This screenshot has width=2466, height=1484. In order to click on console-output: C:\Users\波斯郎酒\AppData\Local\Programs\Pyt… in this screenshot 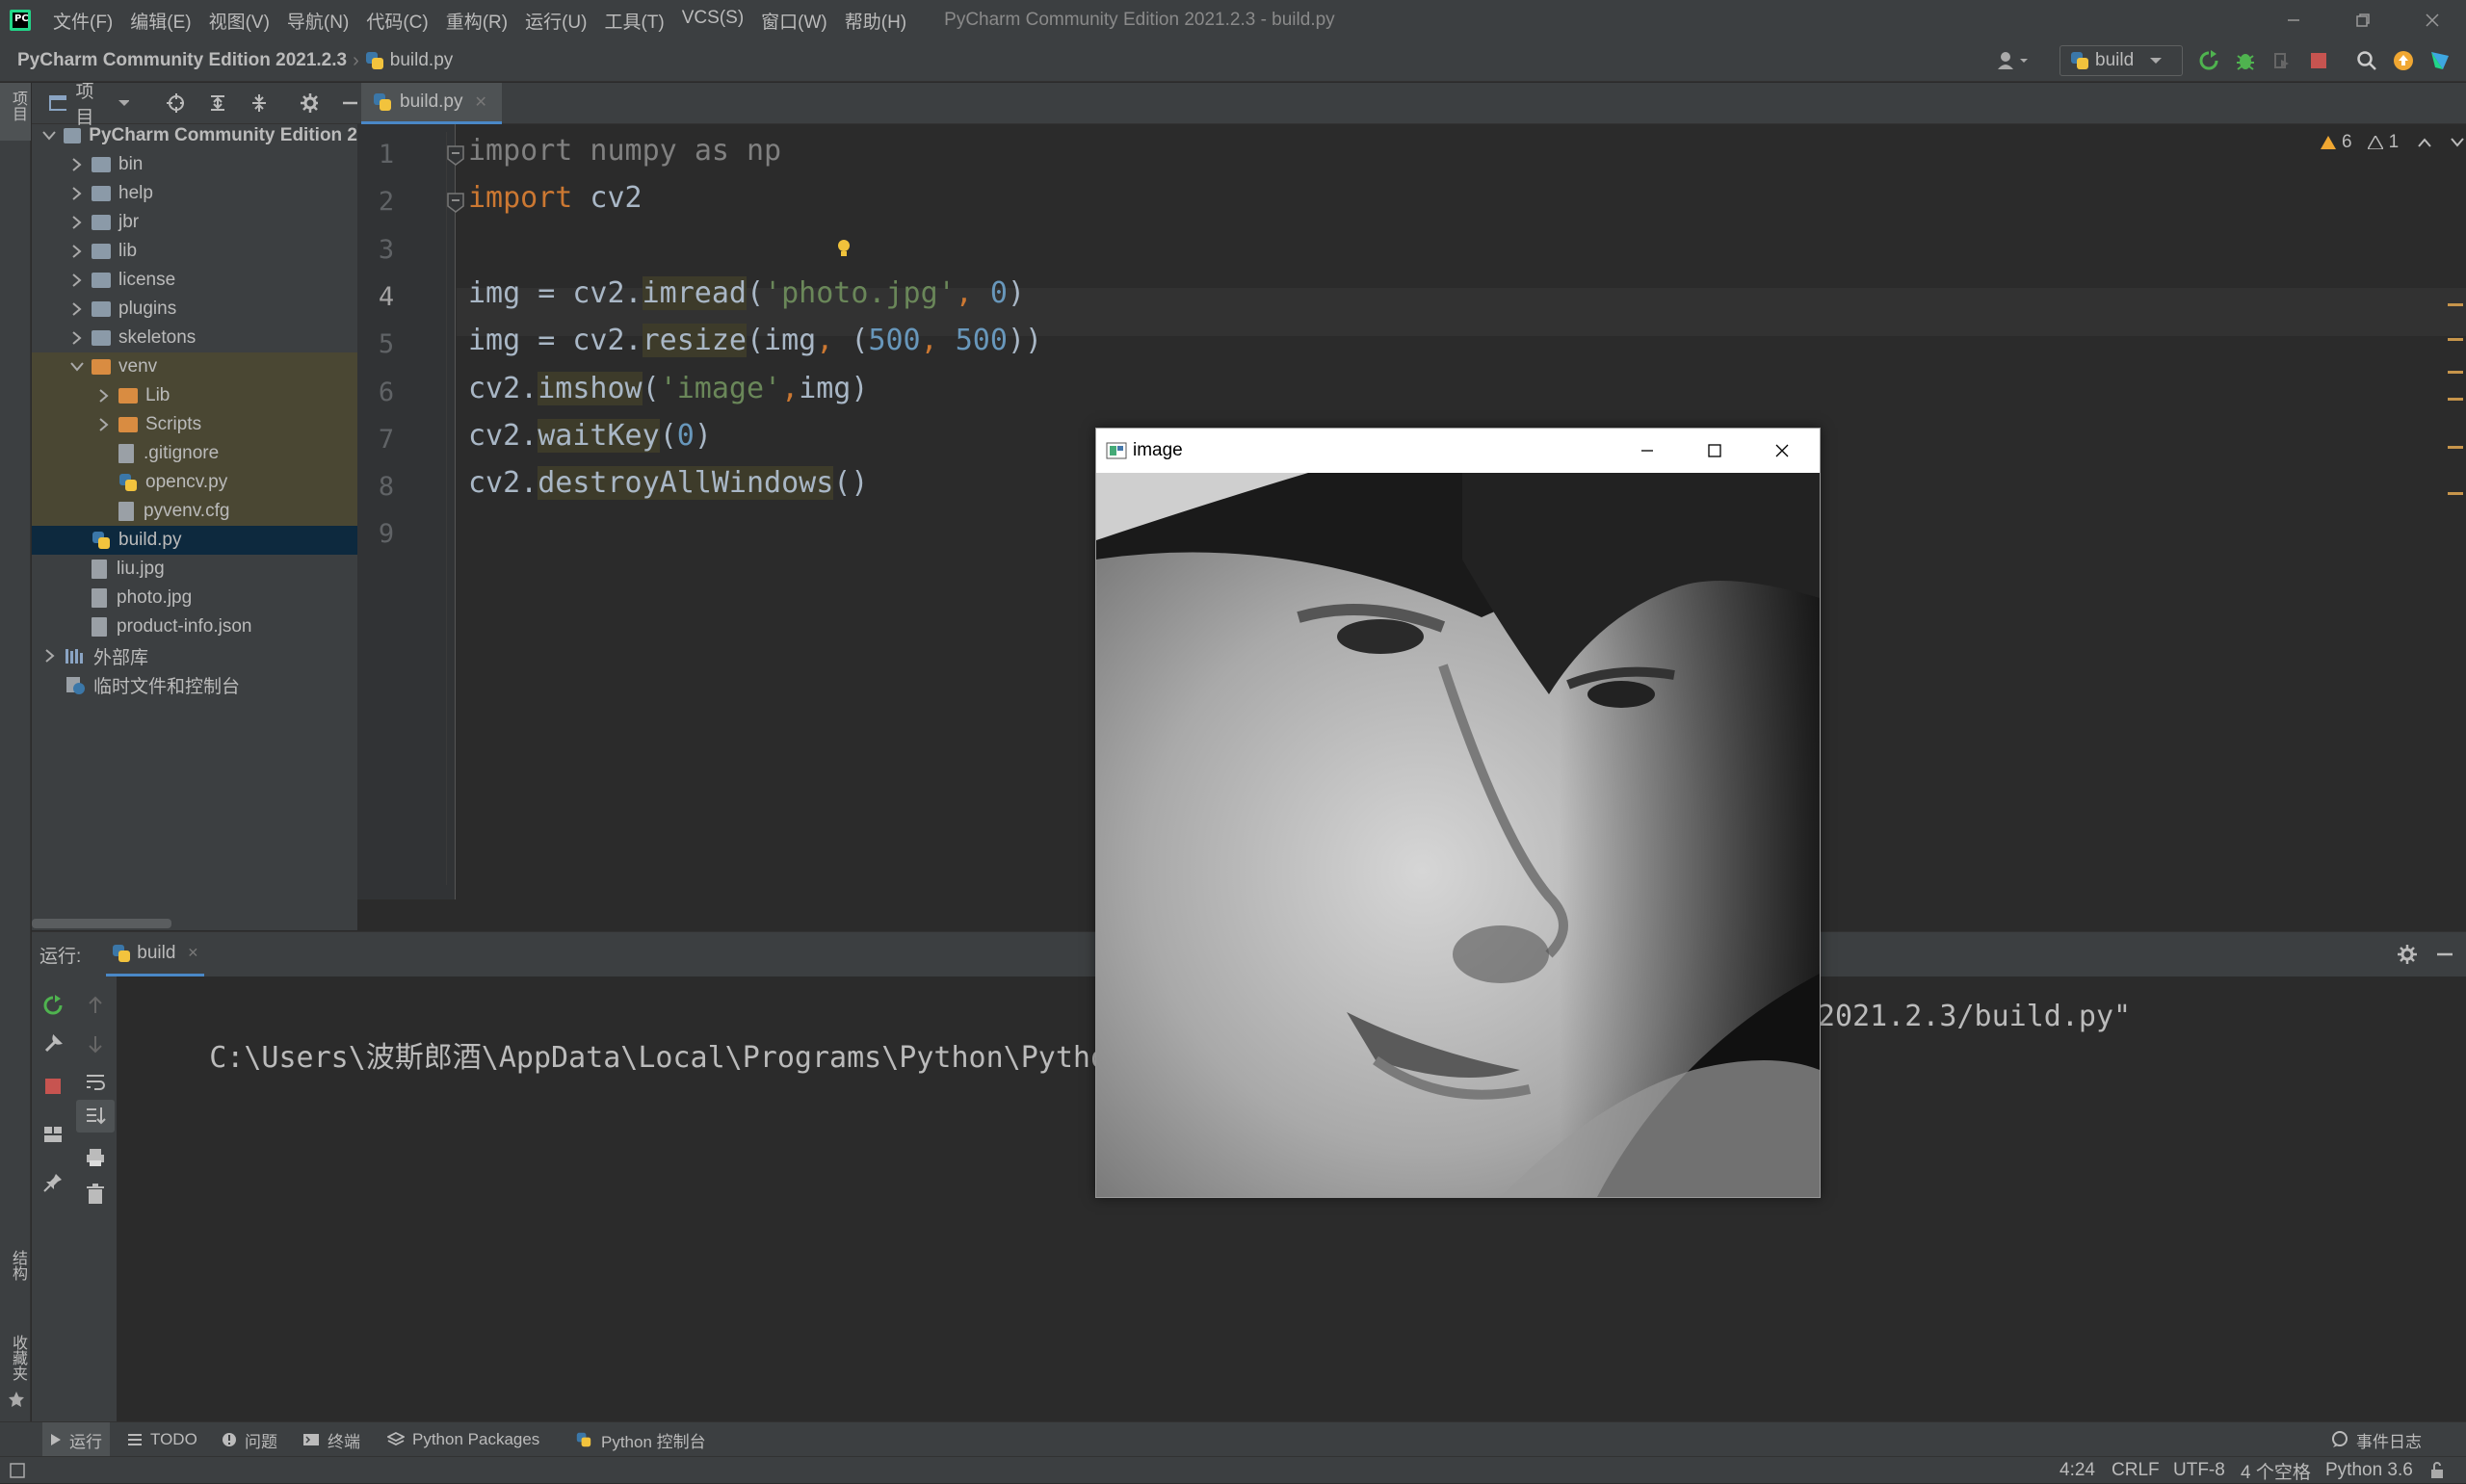, I will do `click(658, 1054)`.